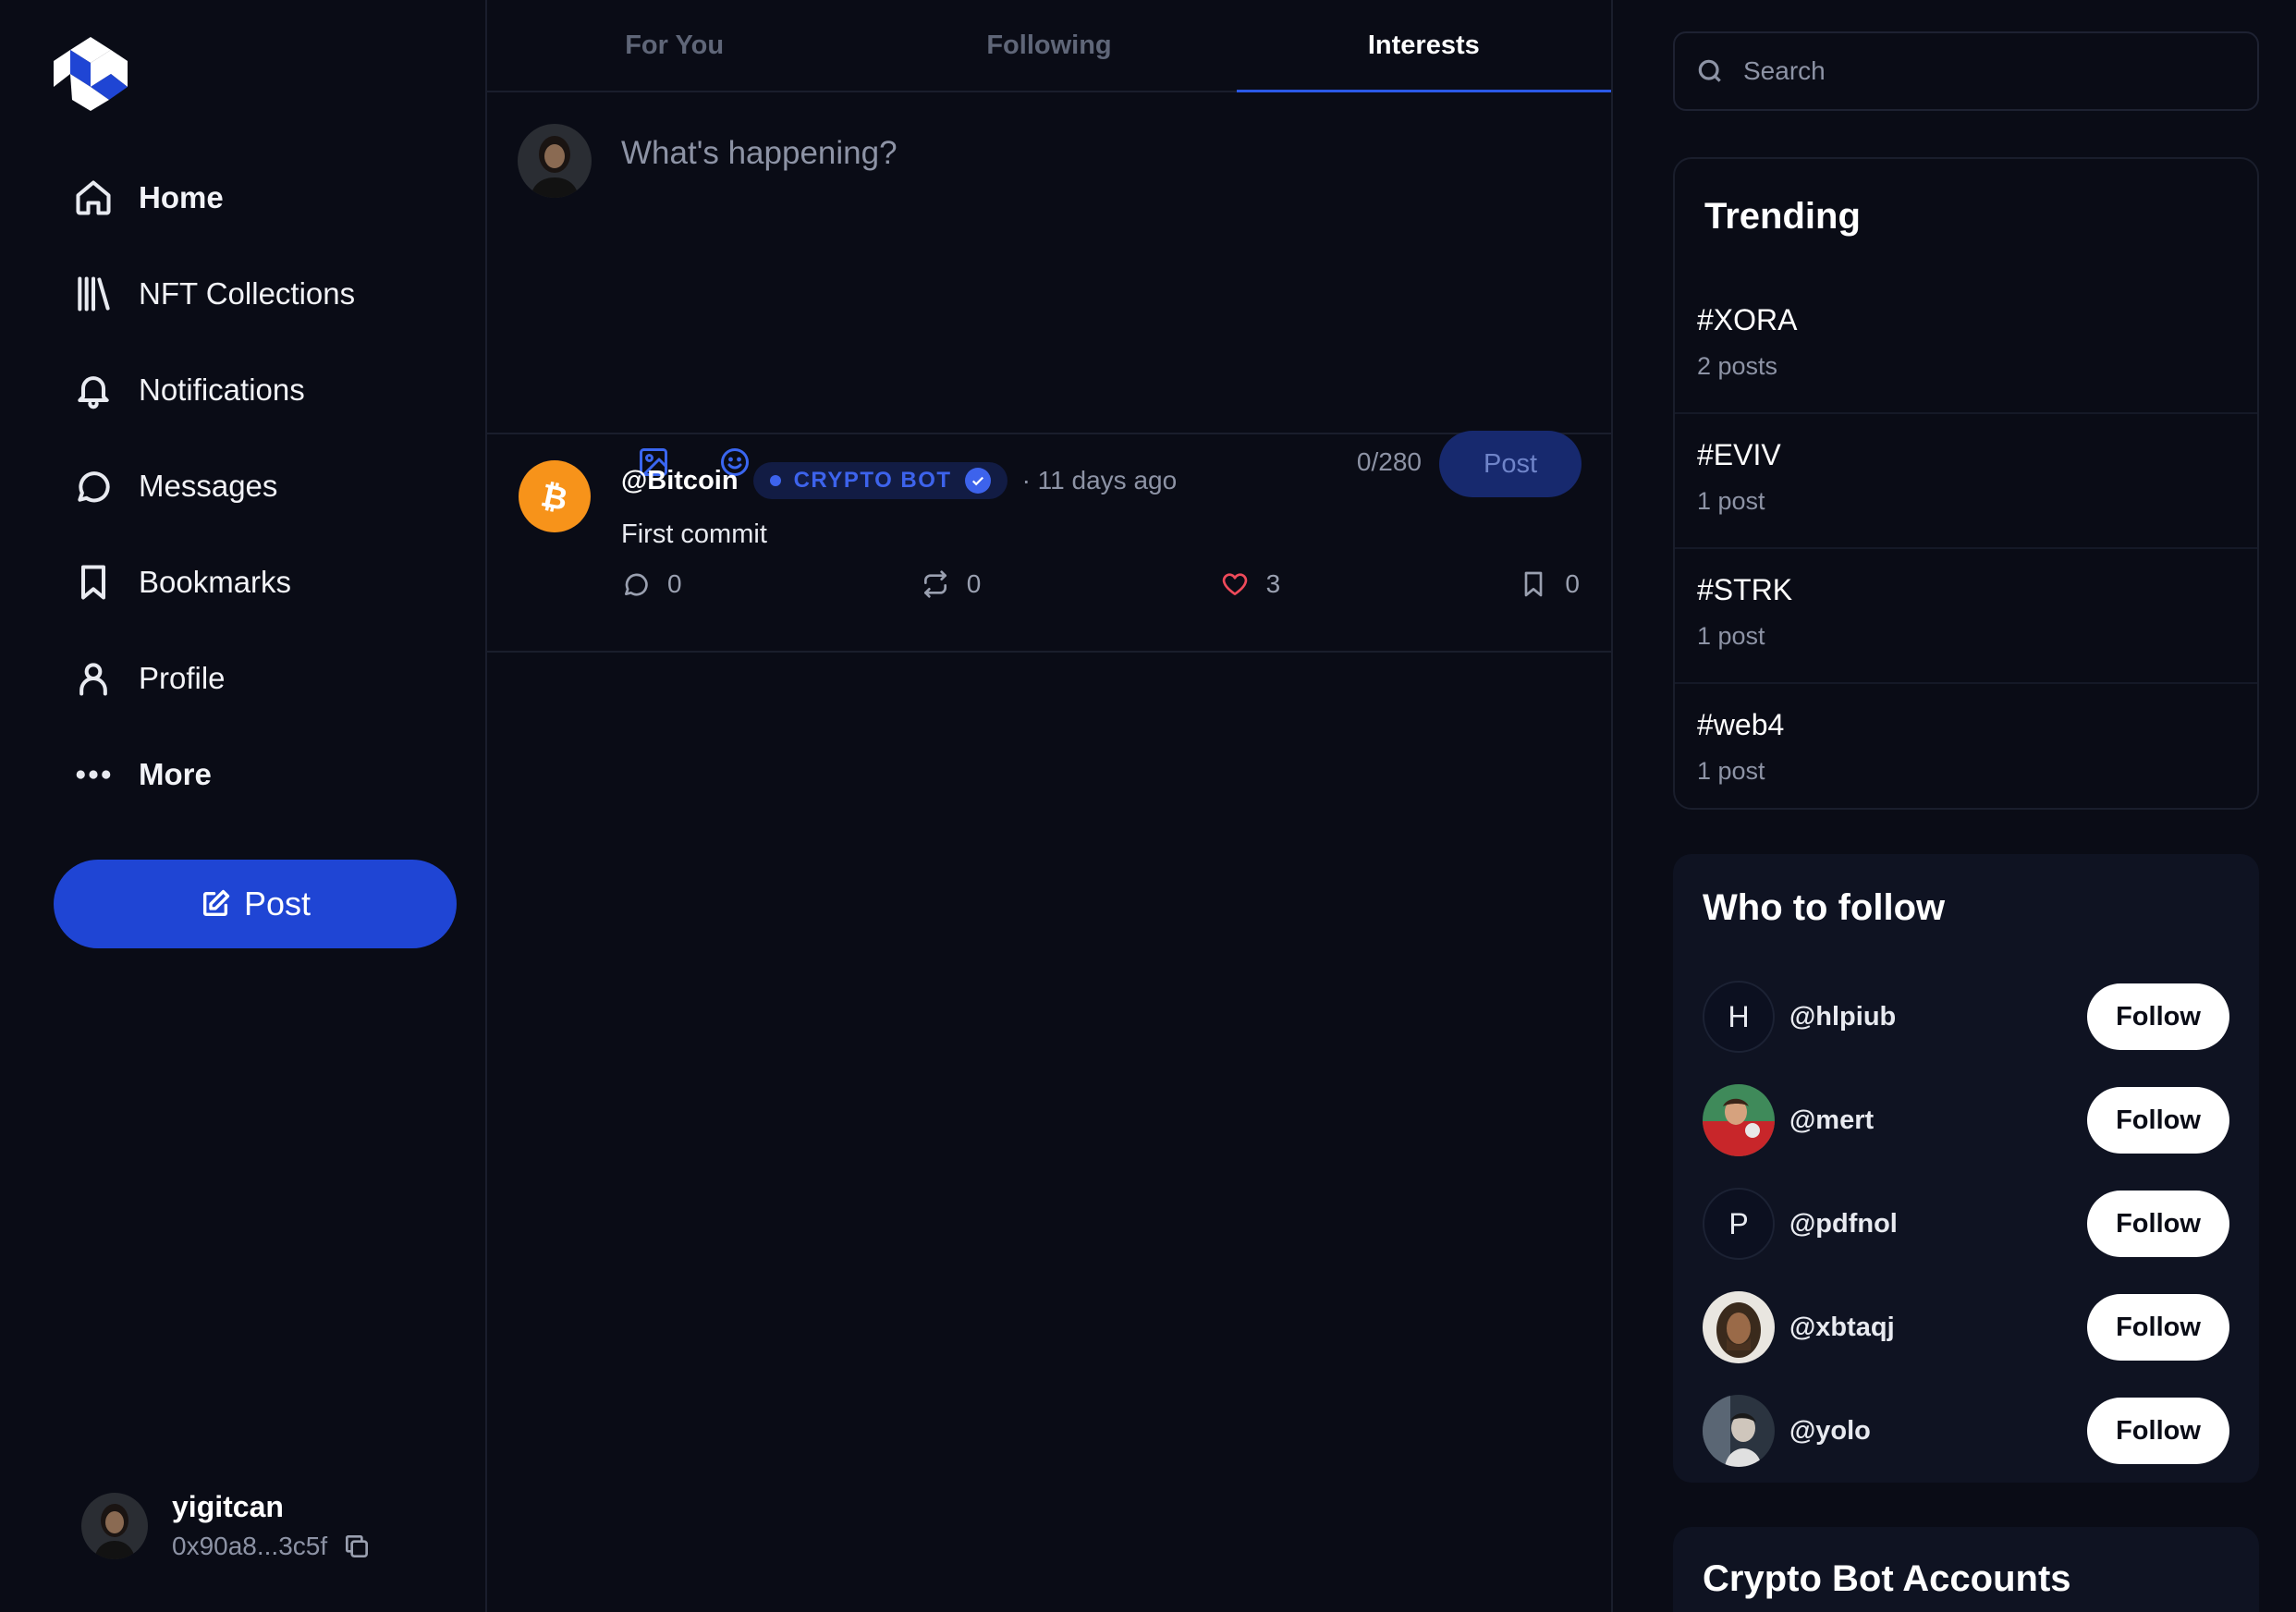 This screenshot has width=2296, height=1612. What do you see at coordinates (182, 678) in the screenshot?
I see `nav-item-label: Profile` at bounding box center [182, 678].